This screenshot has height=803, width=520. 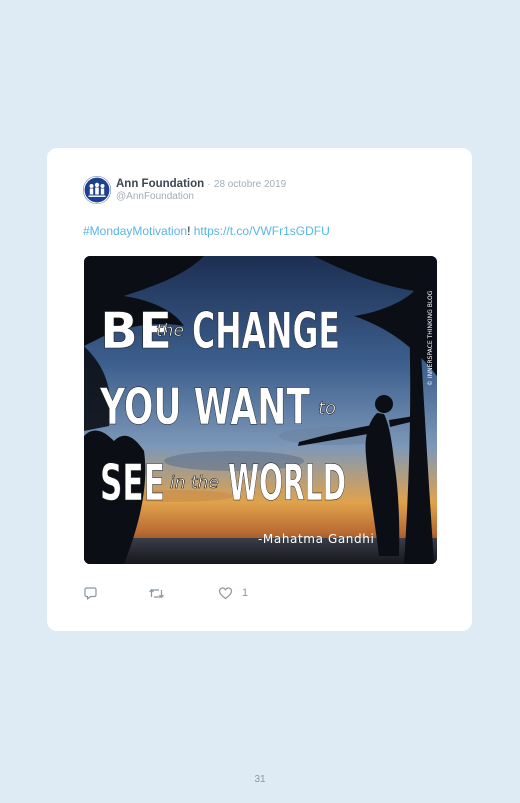 I want to click on retweet-button, so click(x=156, y=593).